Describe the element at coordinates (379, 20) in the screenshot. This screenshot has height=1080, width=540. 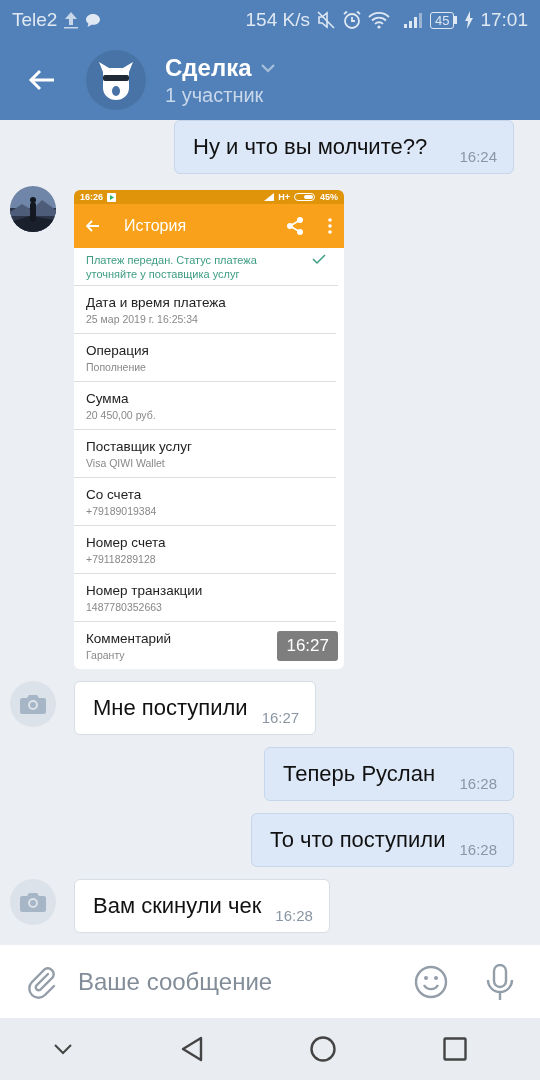
I see `wifi-icon` at that location.